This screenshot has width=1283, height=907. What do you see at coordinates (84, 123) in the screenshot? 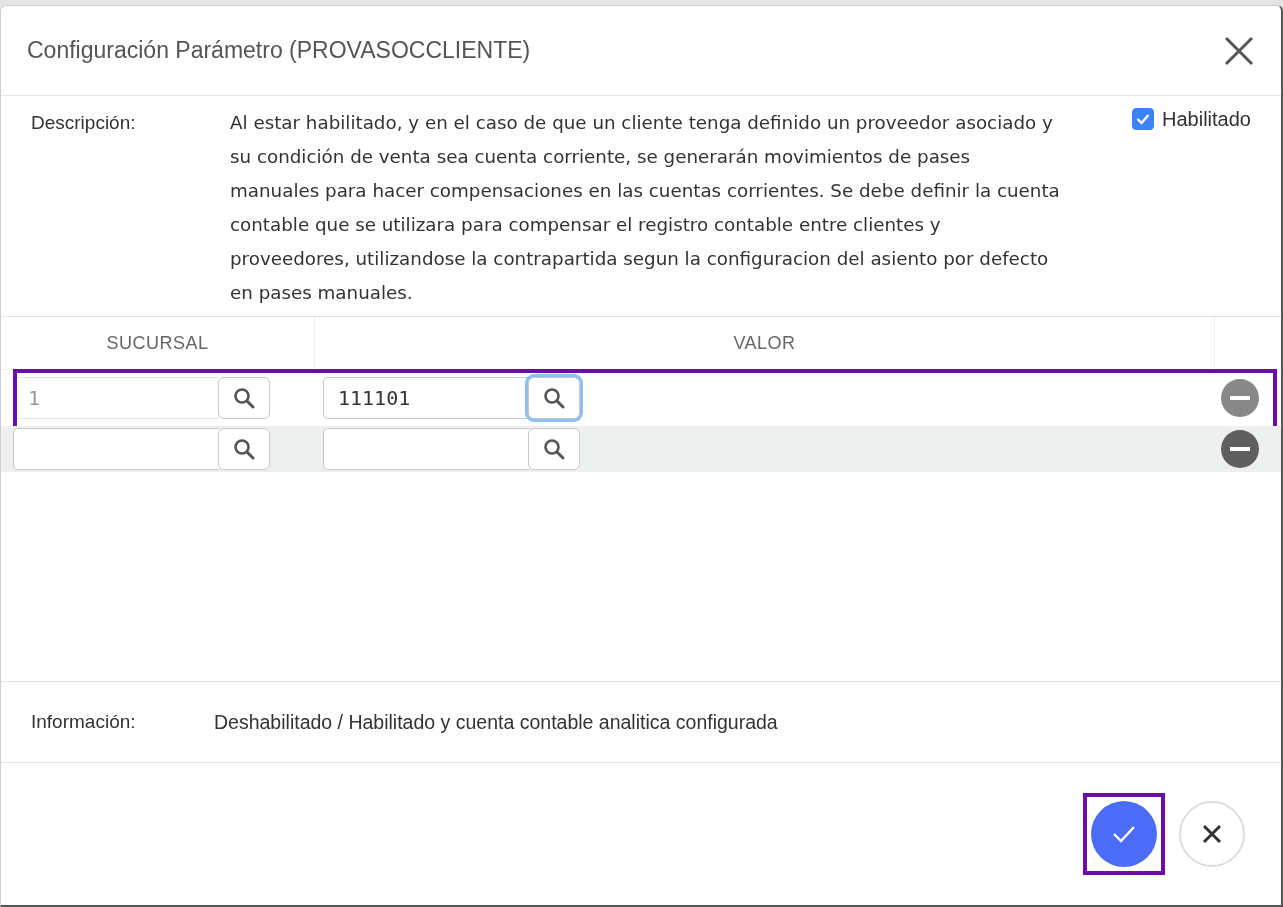
I see `description-label: Descripción:` at bounding box center [84, 123].